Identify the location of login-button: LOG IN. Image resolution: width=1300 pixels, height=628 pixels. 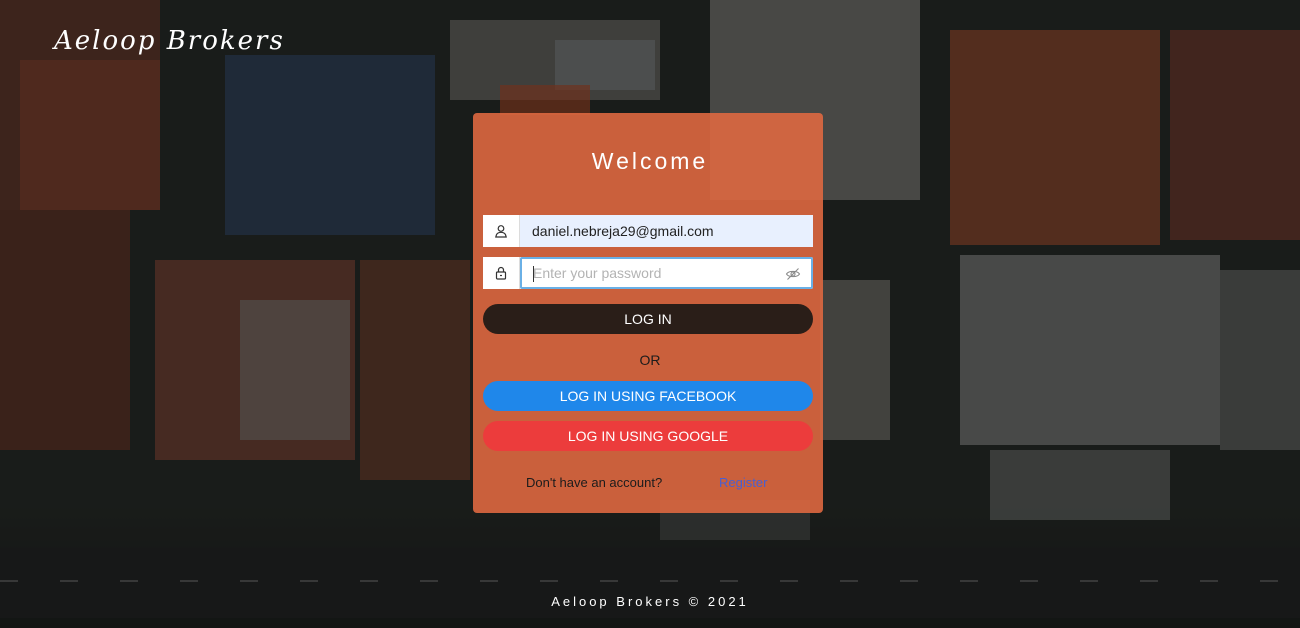
(648, 319).